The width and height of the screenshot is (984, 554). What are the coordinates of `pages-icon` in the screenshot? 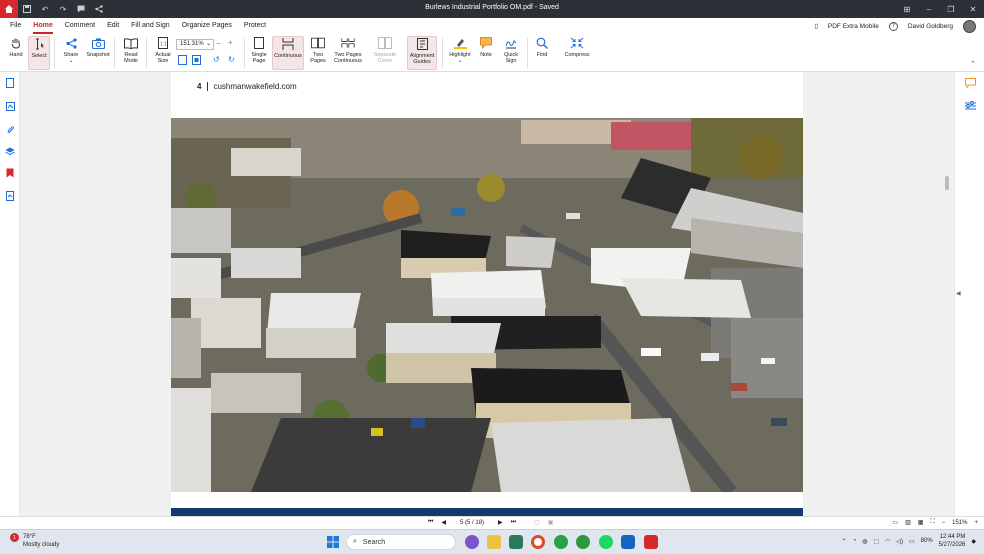 It's located at (10, 83).